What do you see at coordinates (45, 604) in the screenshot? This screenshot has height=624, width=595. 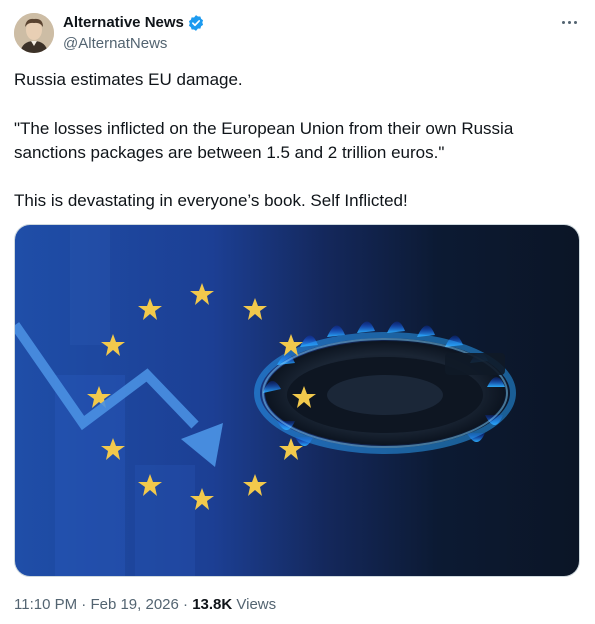 I see `tweet-time: 11:10 PM` at bounding box center [45, 604].